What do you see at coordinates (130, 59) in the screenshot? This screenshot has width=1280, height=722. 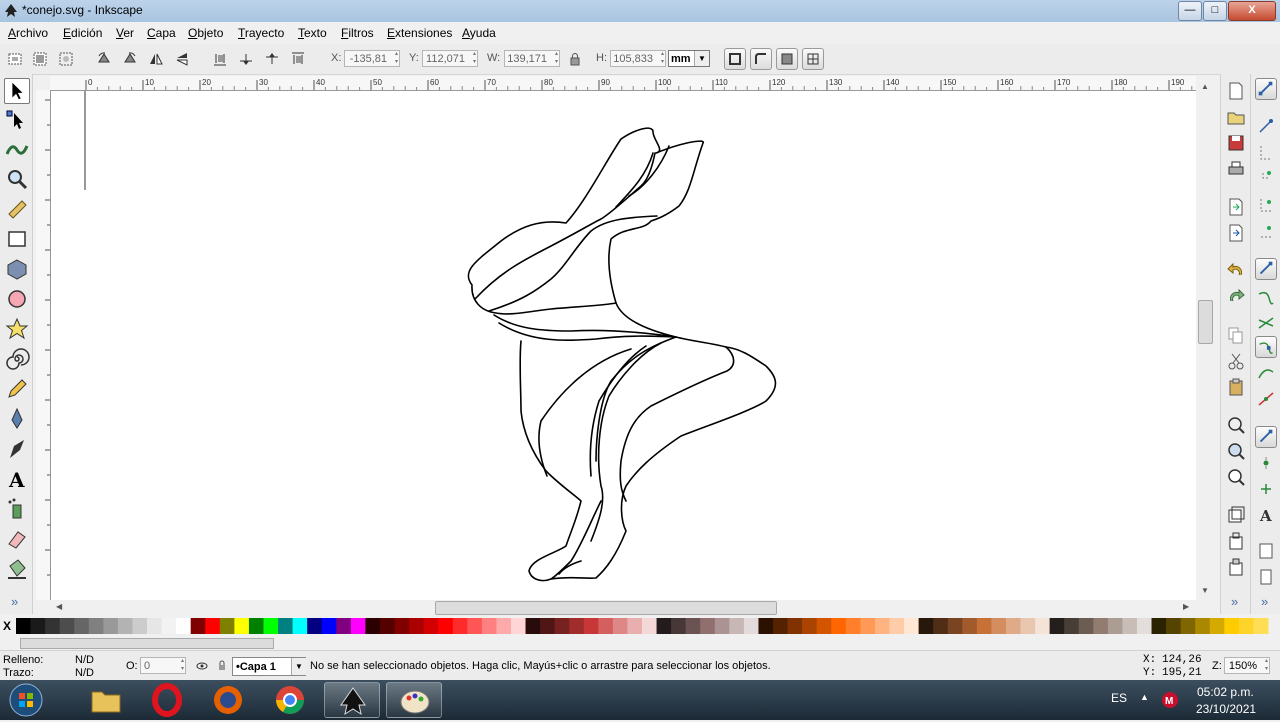 I see `rotate-cw-icon` at bounding box center [130, 59].